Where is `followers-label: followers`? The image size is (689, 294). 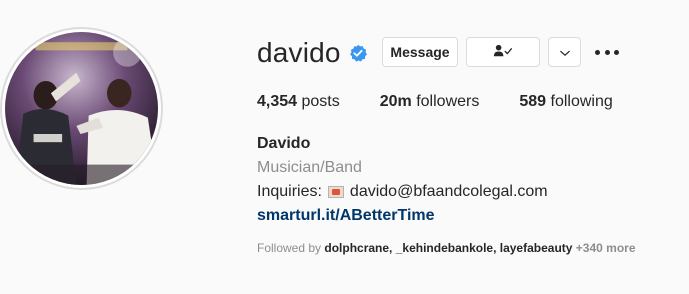
followers-label: followers is located at coordinates (445, 101).